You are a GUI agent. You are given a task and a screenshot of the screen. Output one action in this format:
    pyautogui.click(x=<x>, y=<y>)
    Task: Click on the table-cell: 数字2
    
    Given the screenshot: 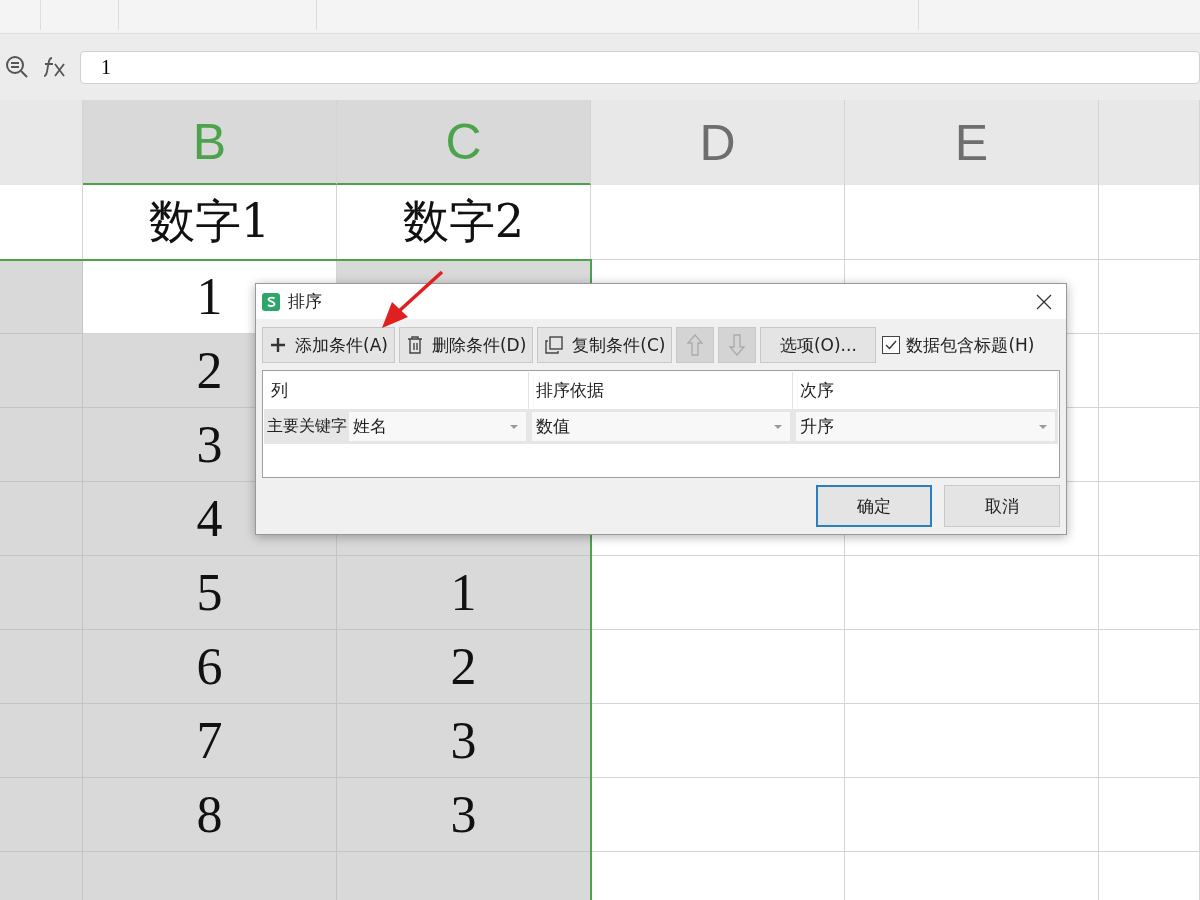 What is the action you would take?
    pyautogui.click(x=464, y=222)
    